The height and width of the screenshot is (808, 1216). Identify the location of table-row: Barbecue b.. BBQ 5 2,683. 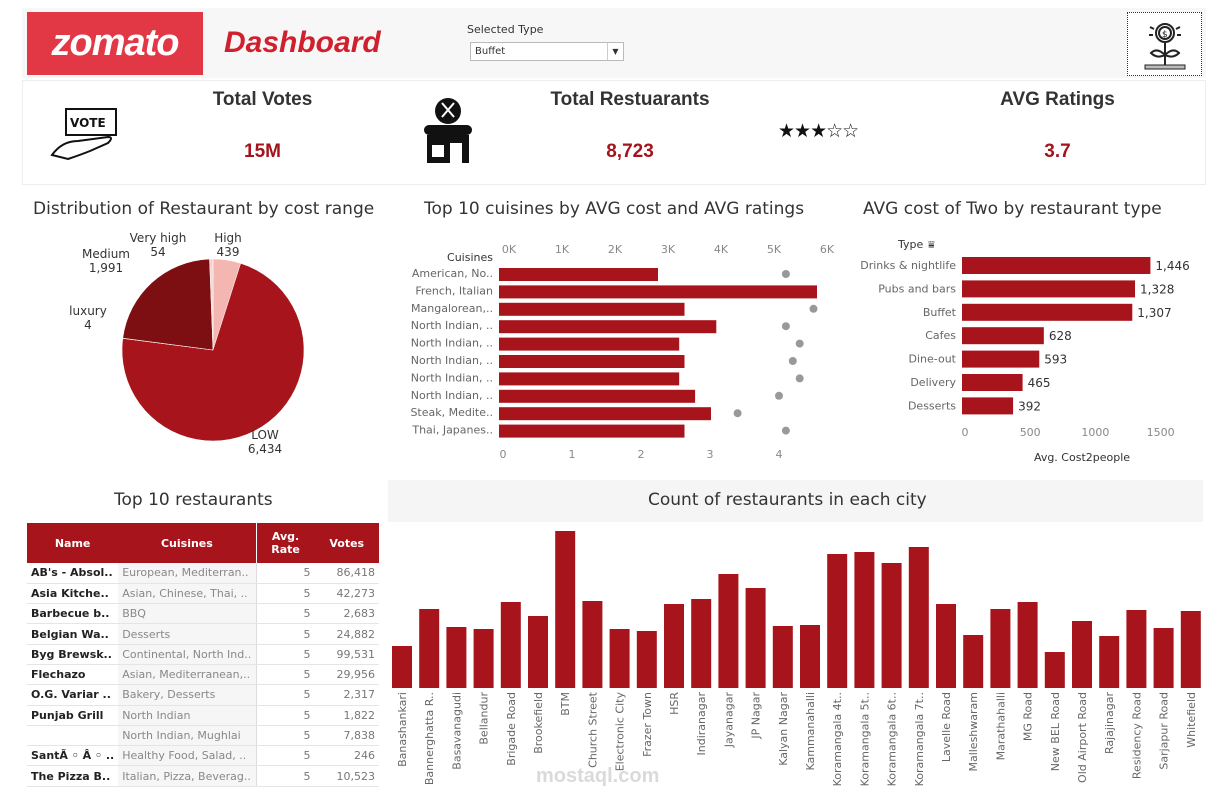
(203, 614).